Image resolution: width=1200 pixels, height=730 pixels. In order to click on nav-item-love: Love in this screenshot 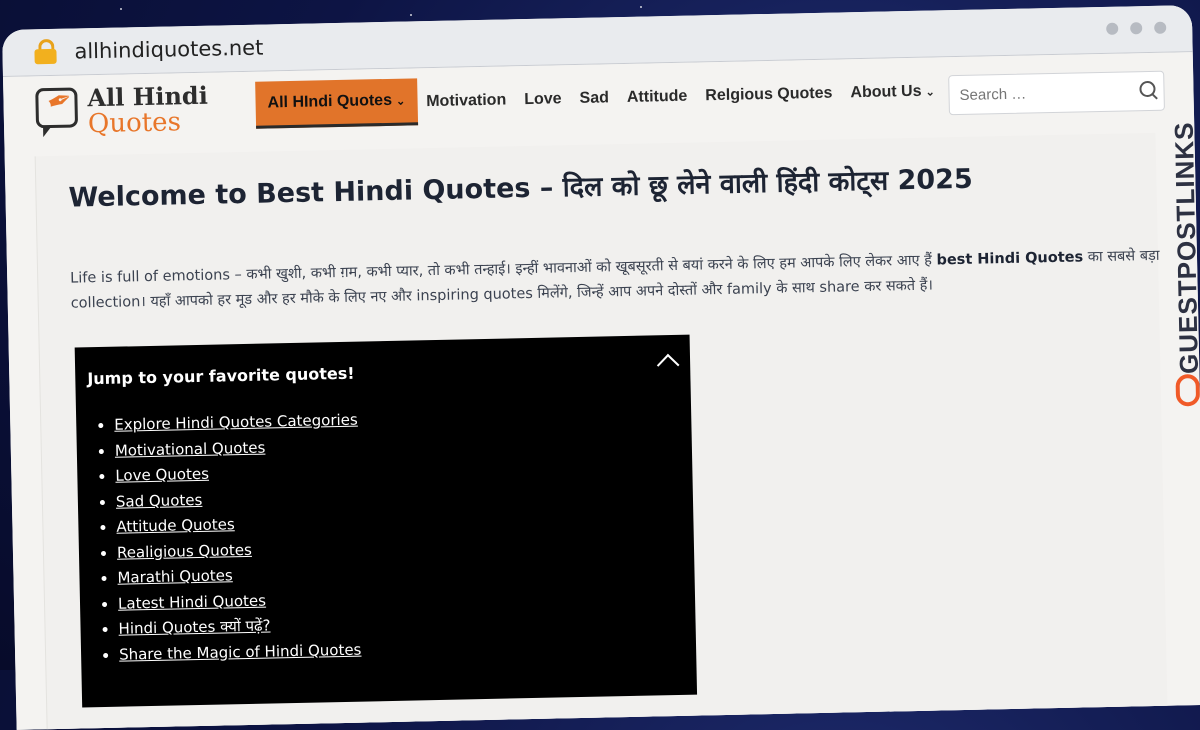, I will do `click(543, 99)`.